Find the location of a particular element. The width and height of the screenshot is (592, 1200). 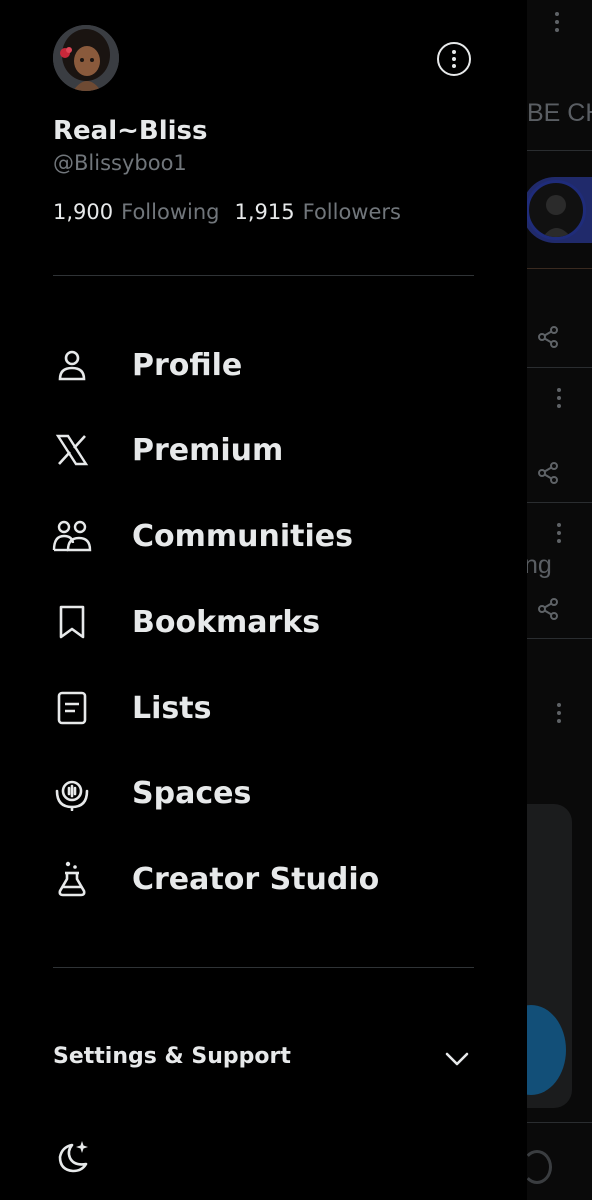

menu-item-bookmarks: Bookmarks is located at coordinates (263, 622).